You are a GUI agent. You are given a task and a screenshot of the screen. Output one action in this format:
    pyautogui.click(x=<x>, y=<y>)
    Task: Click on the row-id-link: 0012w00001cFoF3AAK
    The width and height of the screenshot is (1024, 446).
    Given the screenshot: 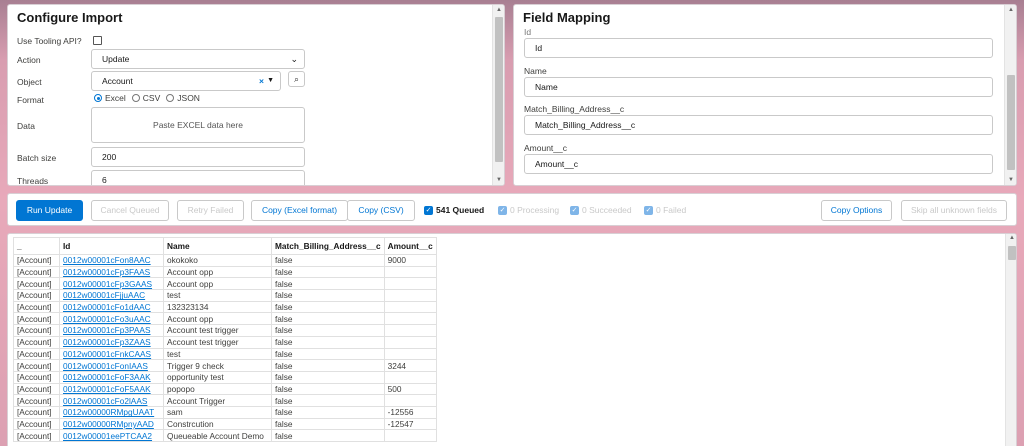 What is the action you would take?
    pyautogui.click(x=111, y=377)
    